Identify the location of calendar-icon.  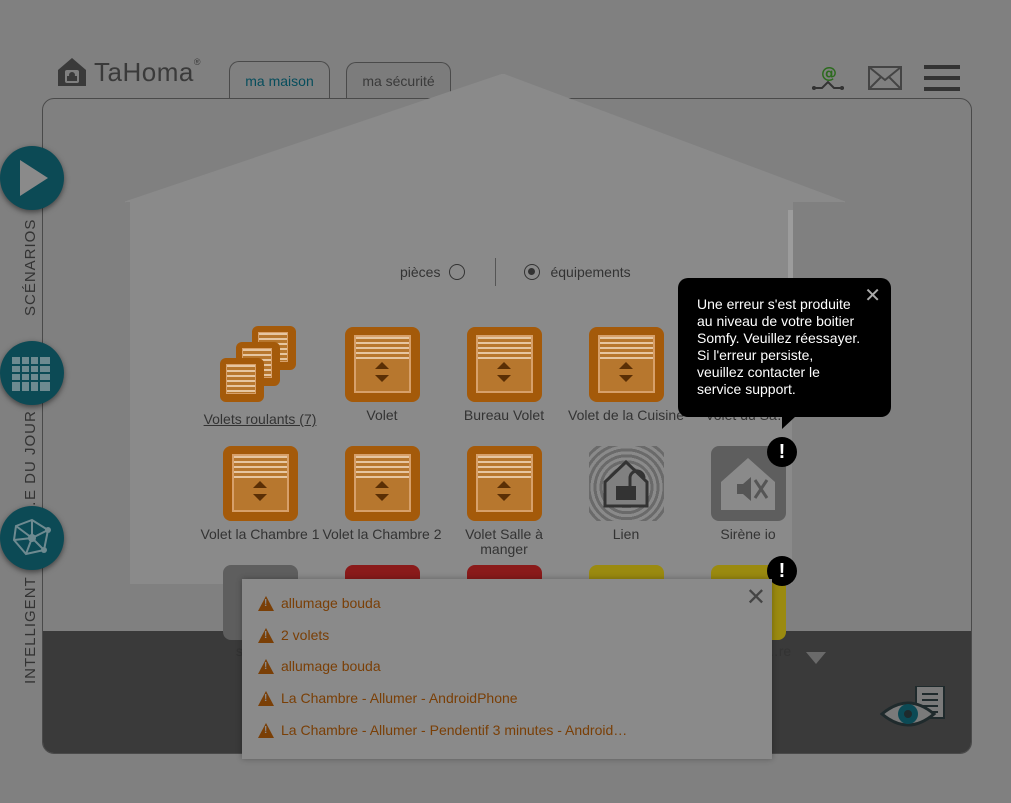
(31, 374).